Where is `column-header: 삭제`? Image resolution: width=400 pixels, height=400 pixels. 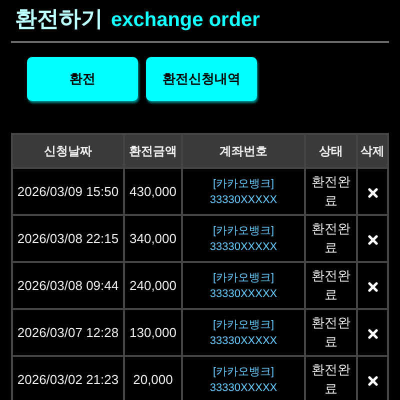 column-header: 삭제 is located at coordinates (372, 151).